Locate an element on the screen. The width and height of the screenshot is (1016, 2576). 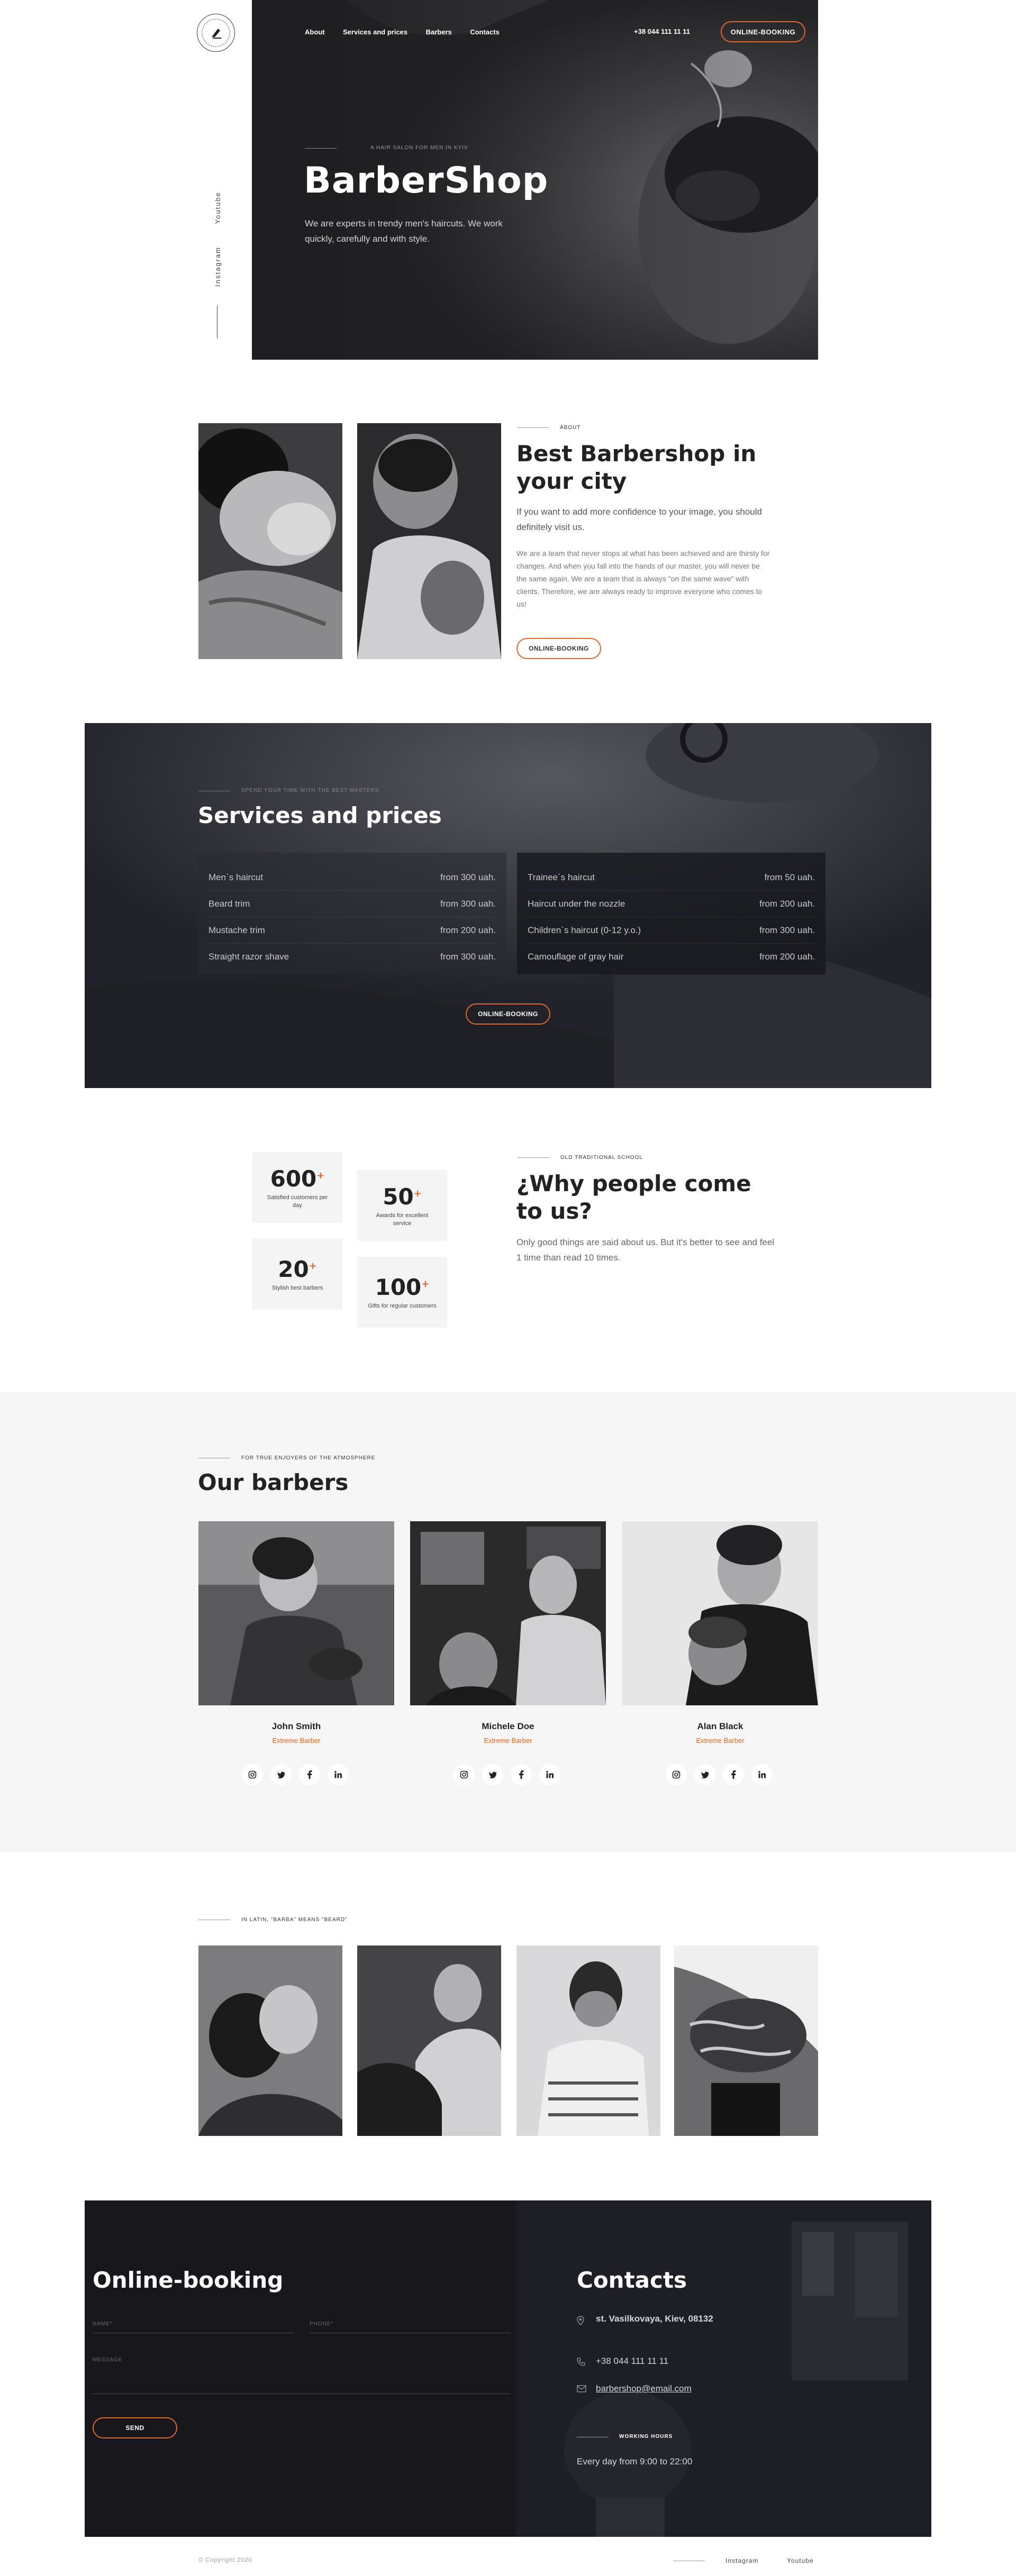
why-eyebrow: OLD TRADITIONAL SCHOOL is located at coordinates (601, 1158).